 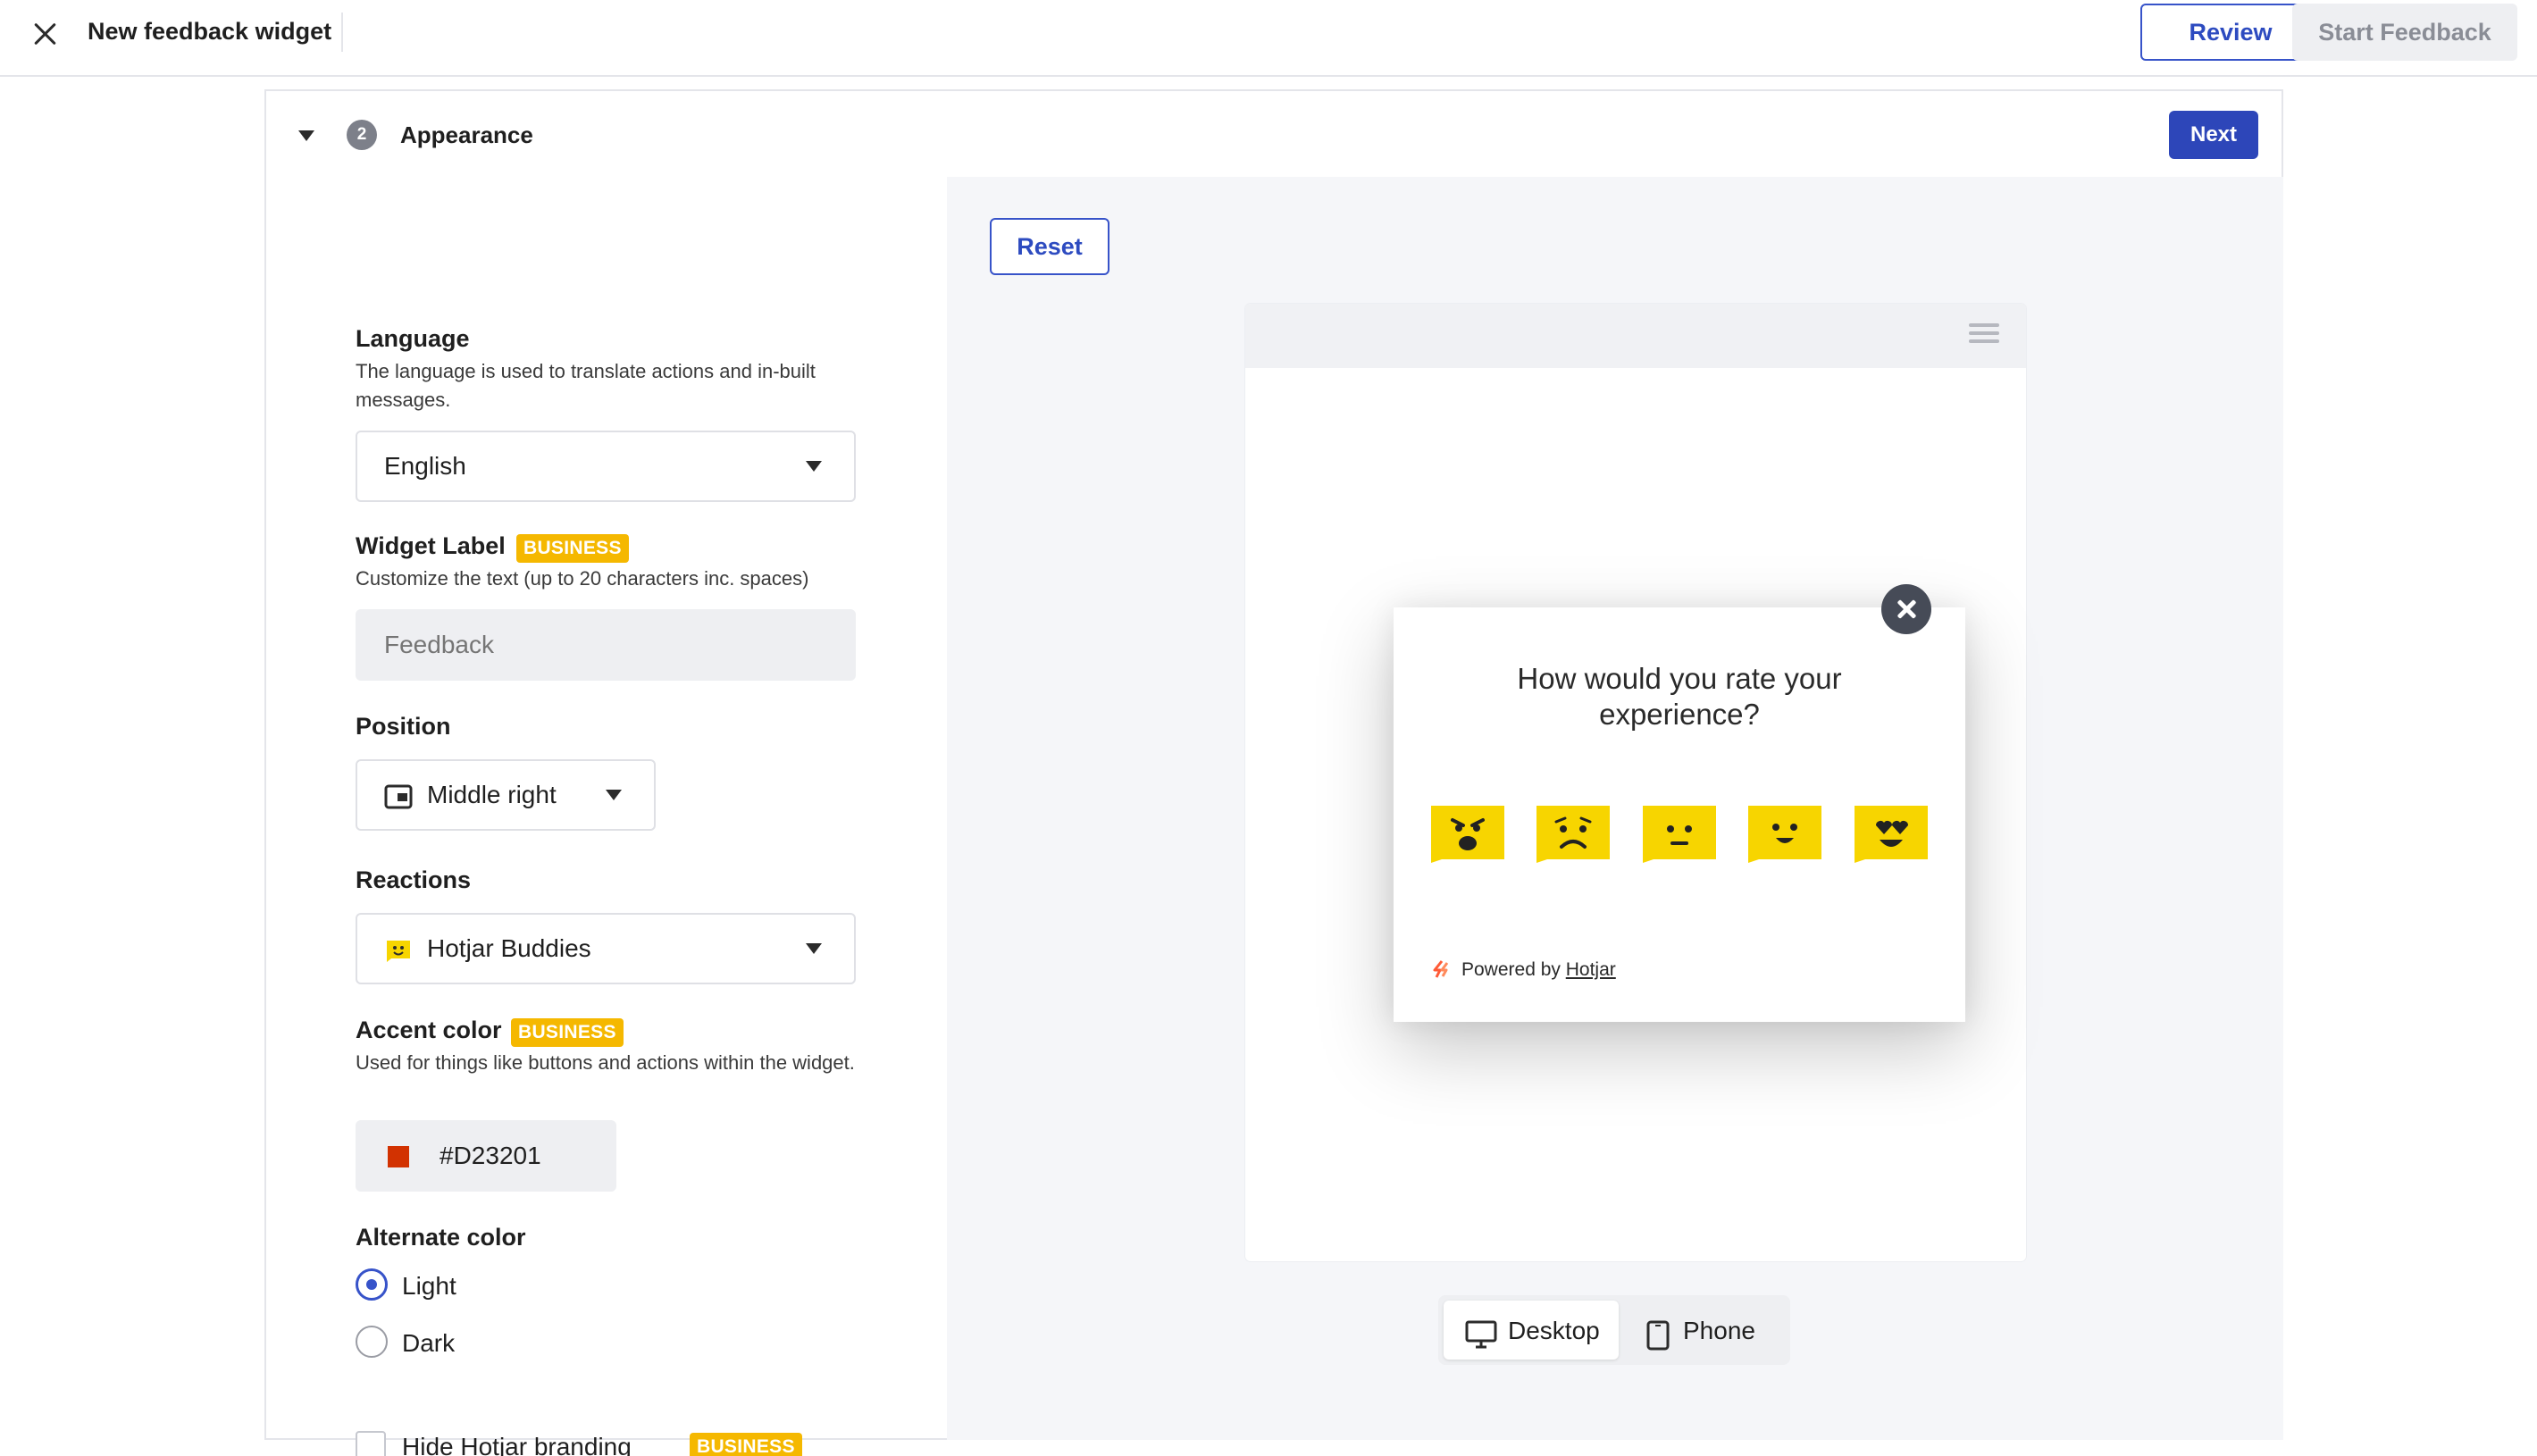 I want to click on language-value: English, so click(x=425, y=466).